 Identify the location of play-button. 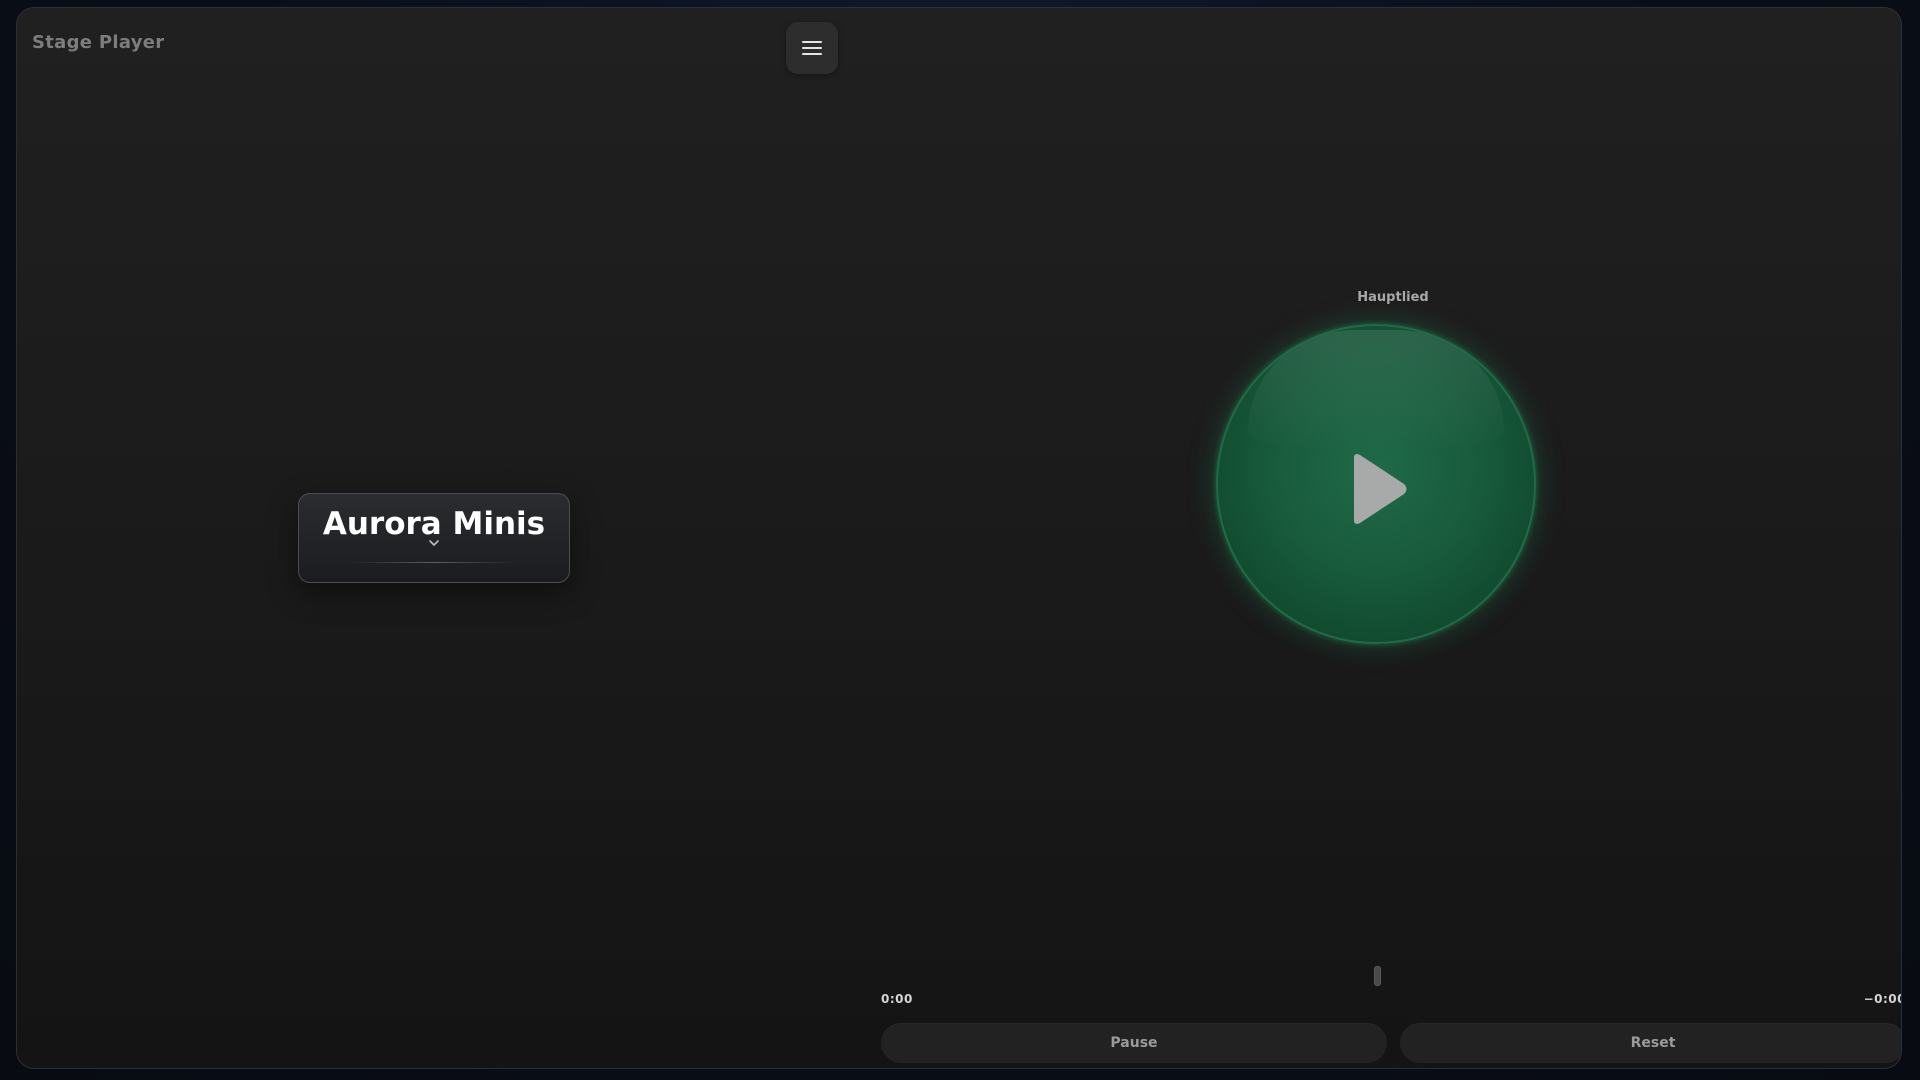
(1376, 484).